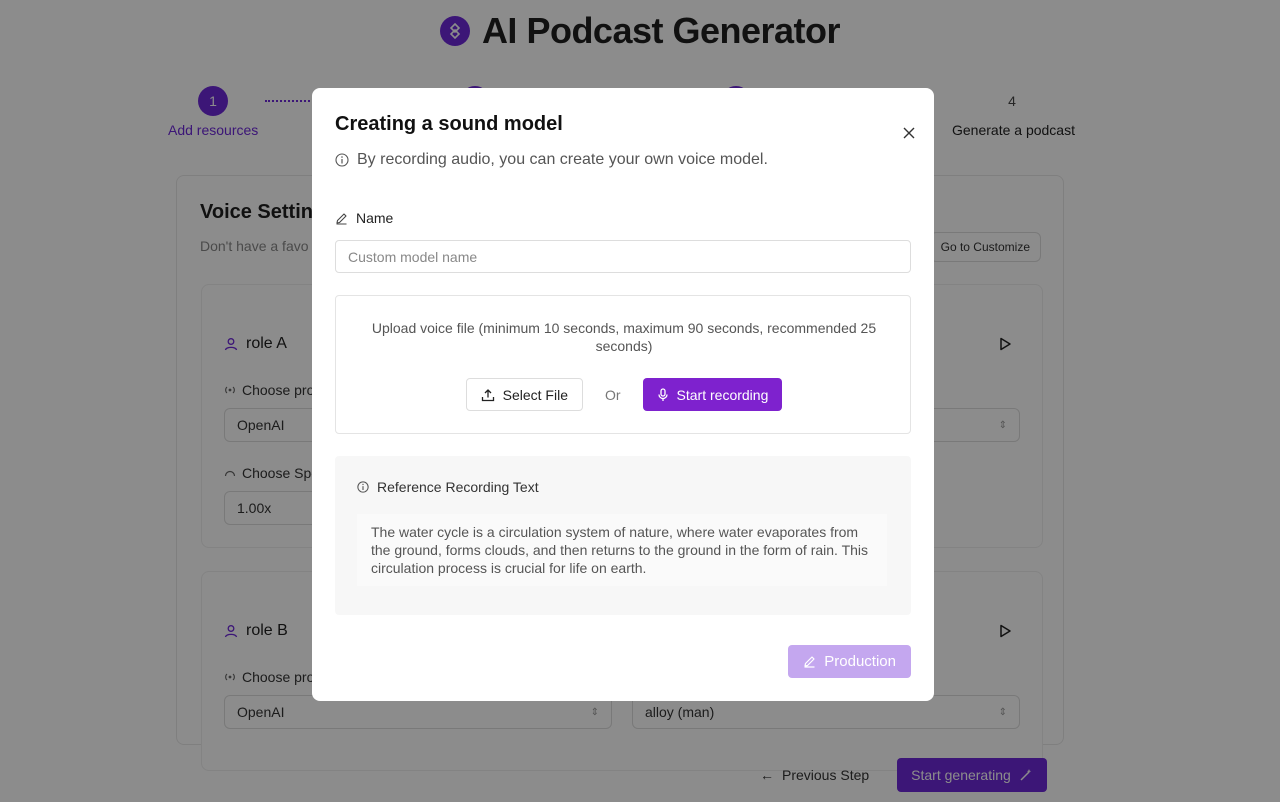 This screenshot has height=802, width=1280. Describe the element at coordinates (449, 124) in the screenshot. I see `dialog-title: Creating a sound model` at that location.